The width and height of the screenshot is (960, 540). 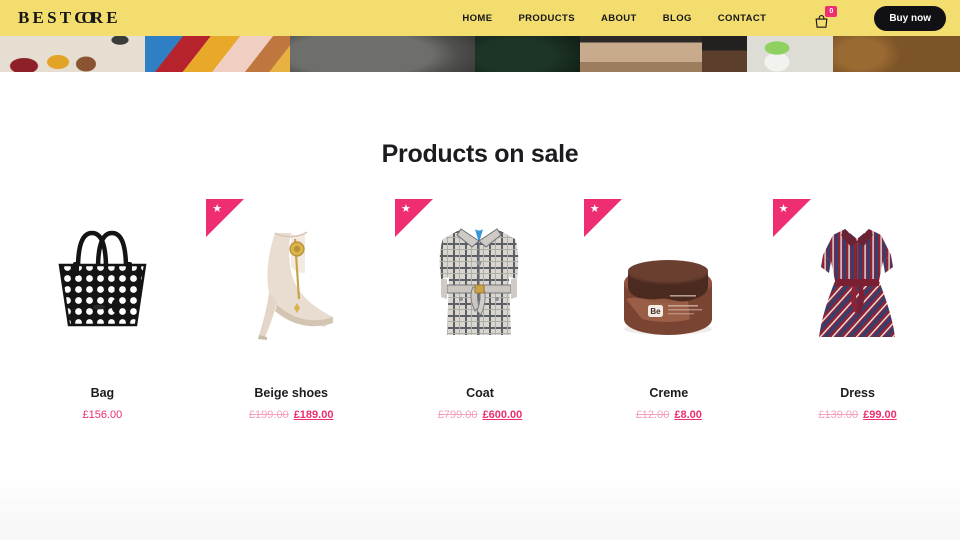 I want to click on product-price: £189.00, so click(x=313, y=415).